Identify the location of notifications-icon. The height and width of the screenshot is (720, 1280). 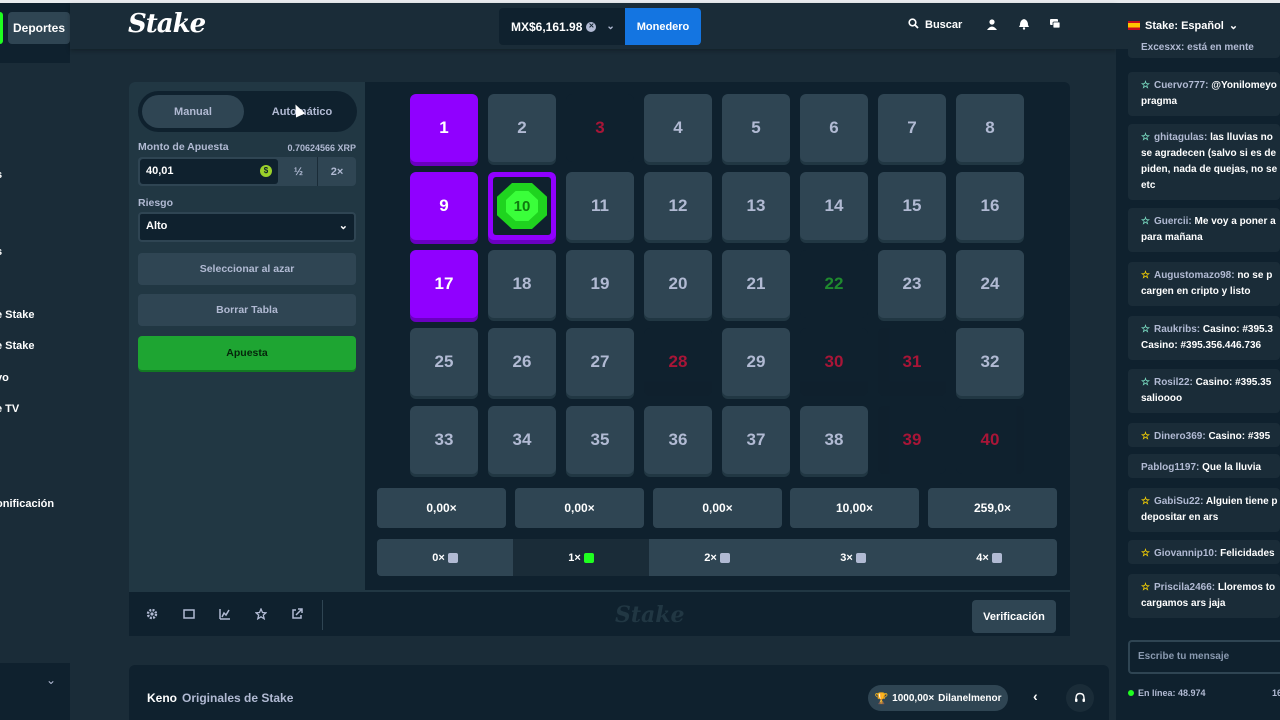
(1024, 24).